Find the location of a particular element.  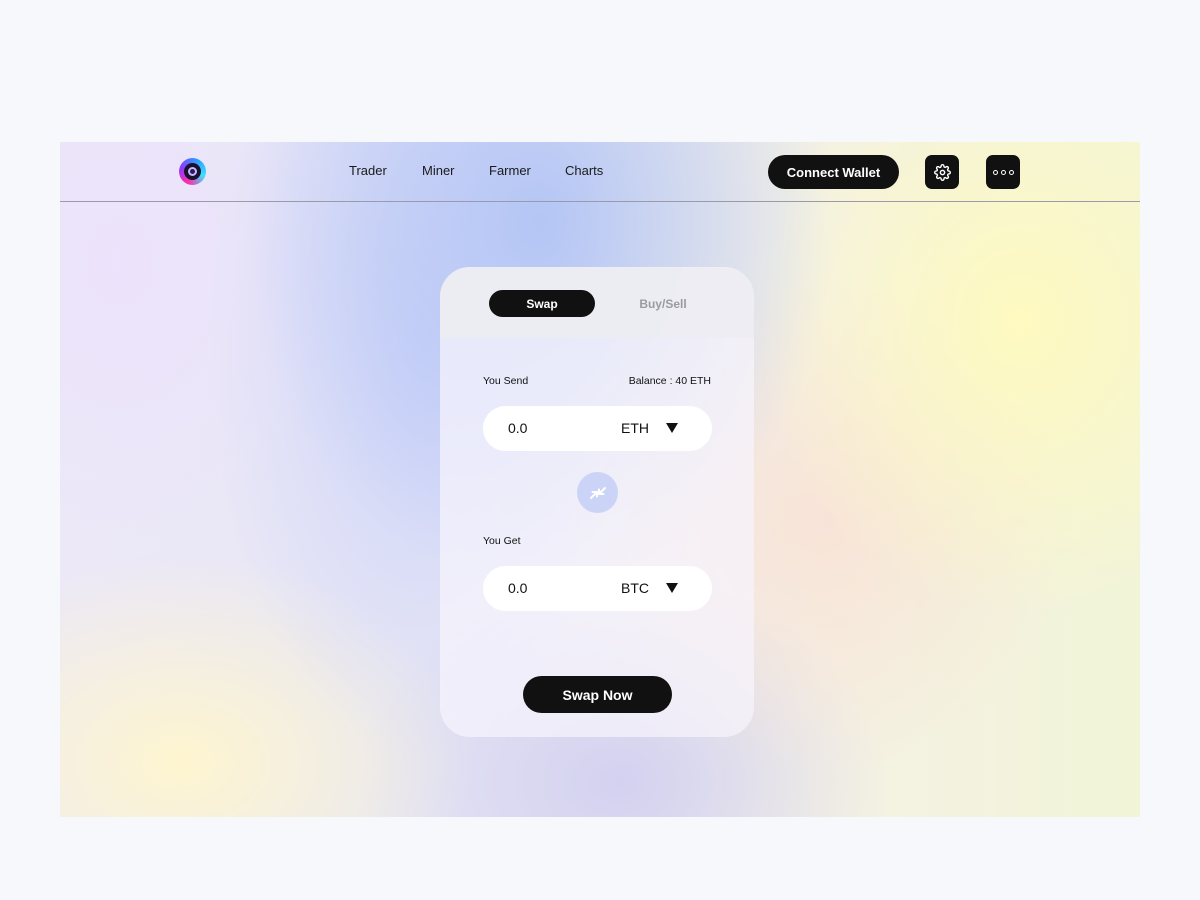

settings-button is located at coordinates (942, 172).